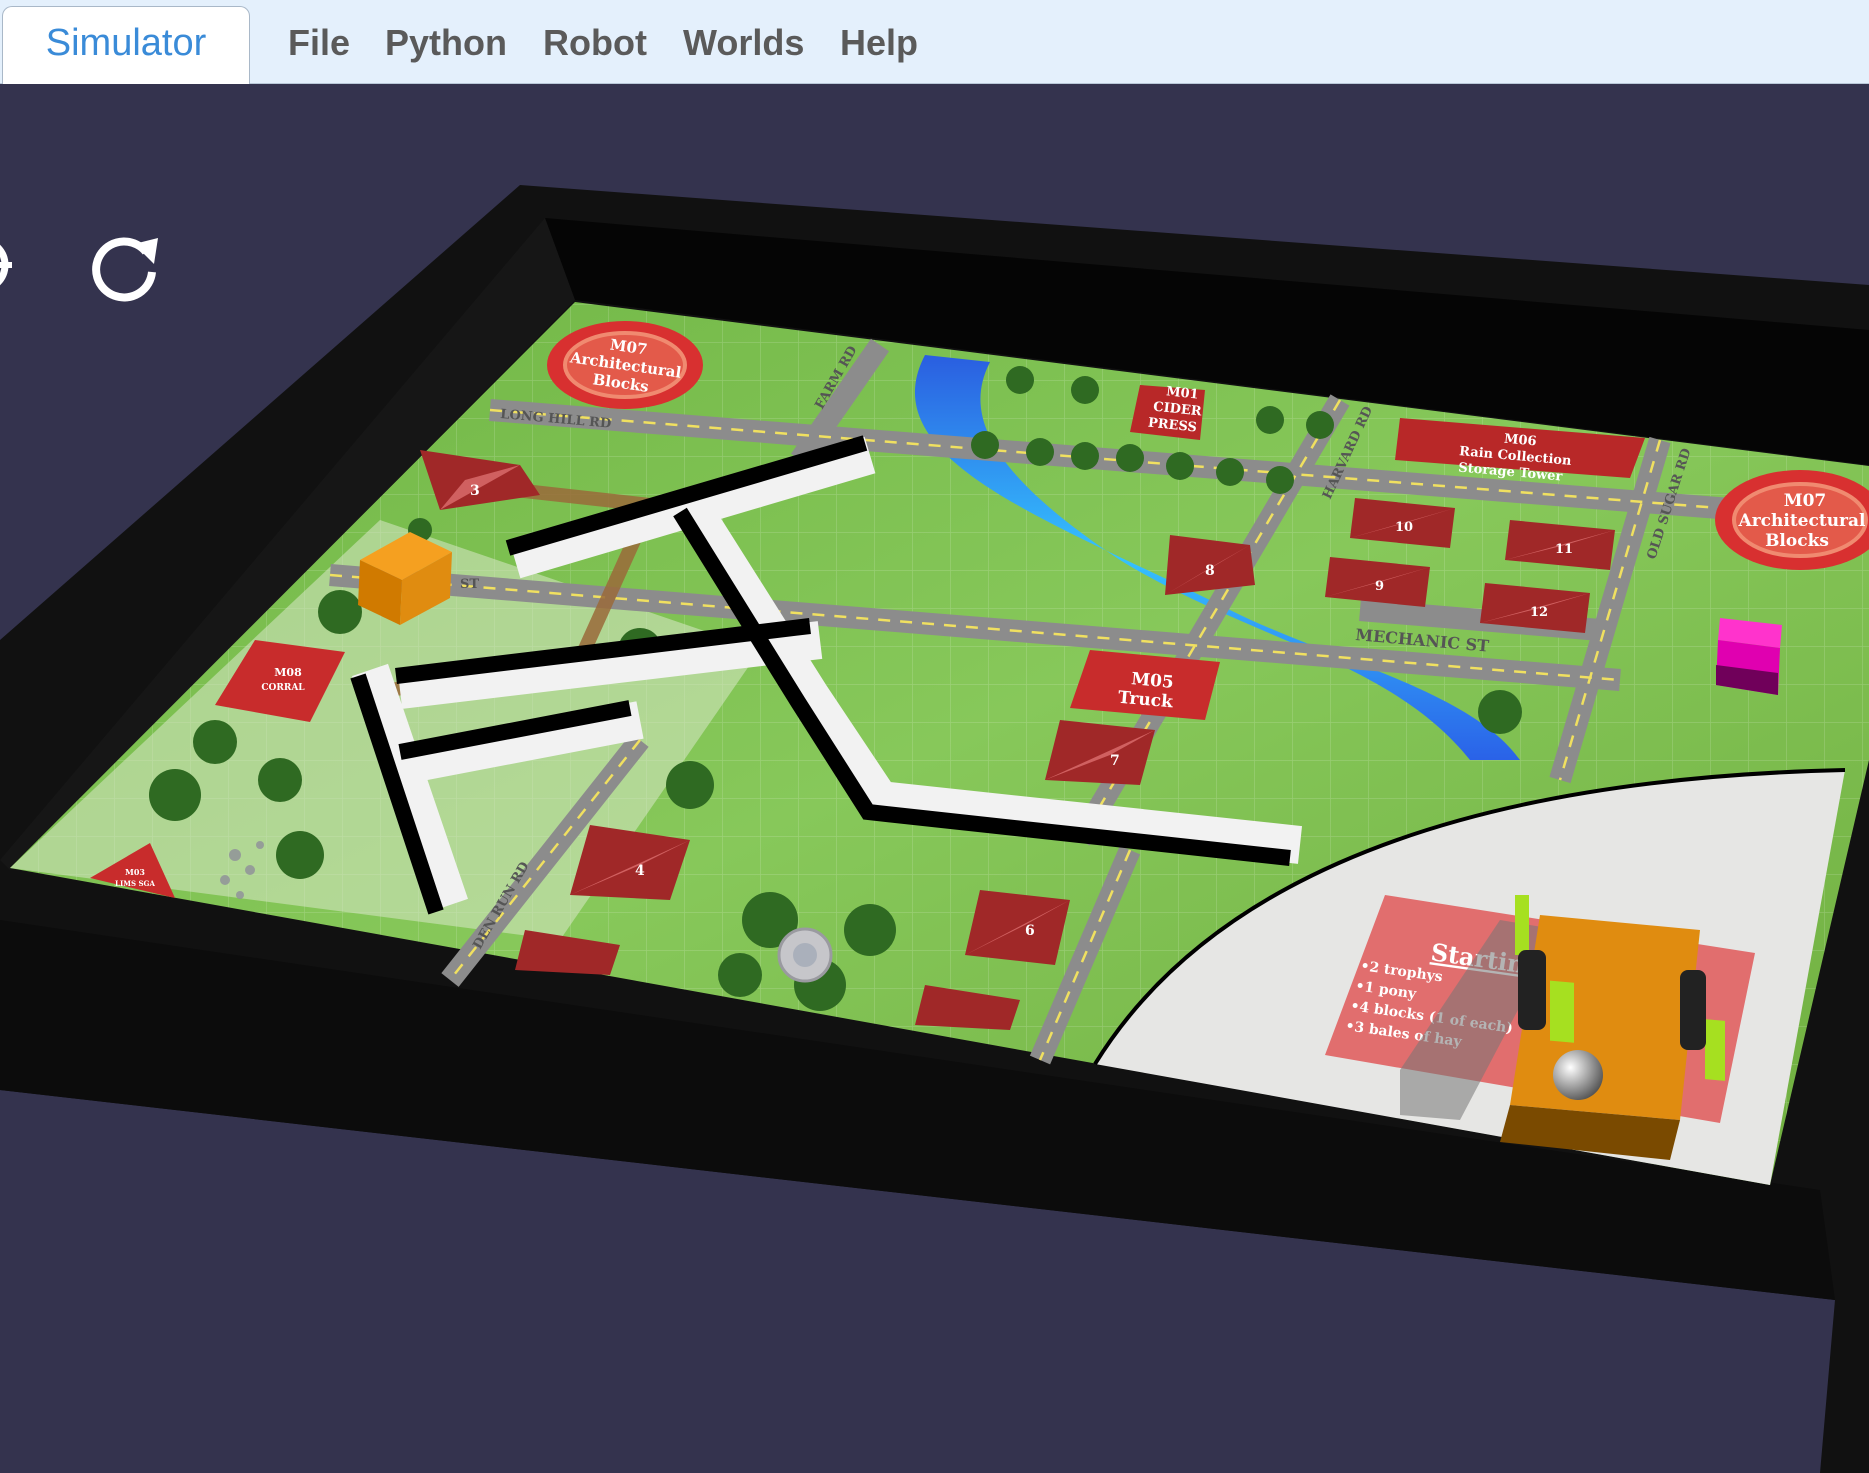 The height and width of the screenshot is (1473, 1869). What do you see at coordinates (625, 365) in the screenshot?
I see `mission-m07-top-left: M07 Architectural Blocks` at bounding box center [625, 365].